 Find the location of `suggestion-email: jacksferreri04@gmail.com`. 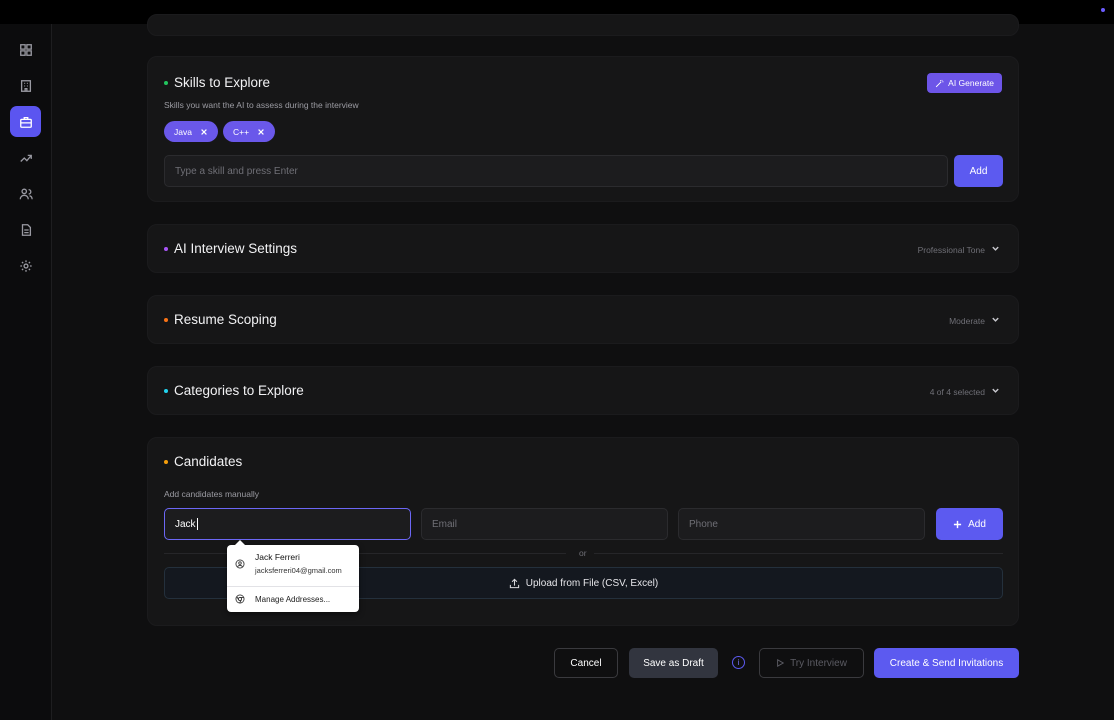

suggestion-email: jacksferreri04@gmail.com is located at coordinates (298, 570).